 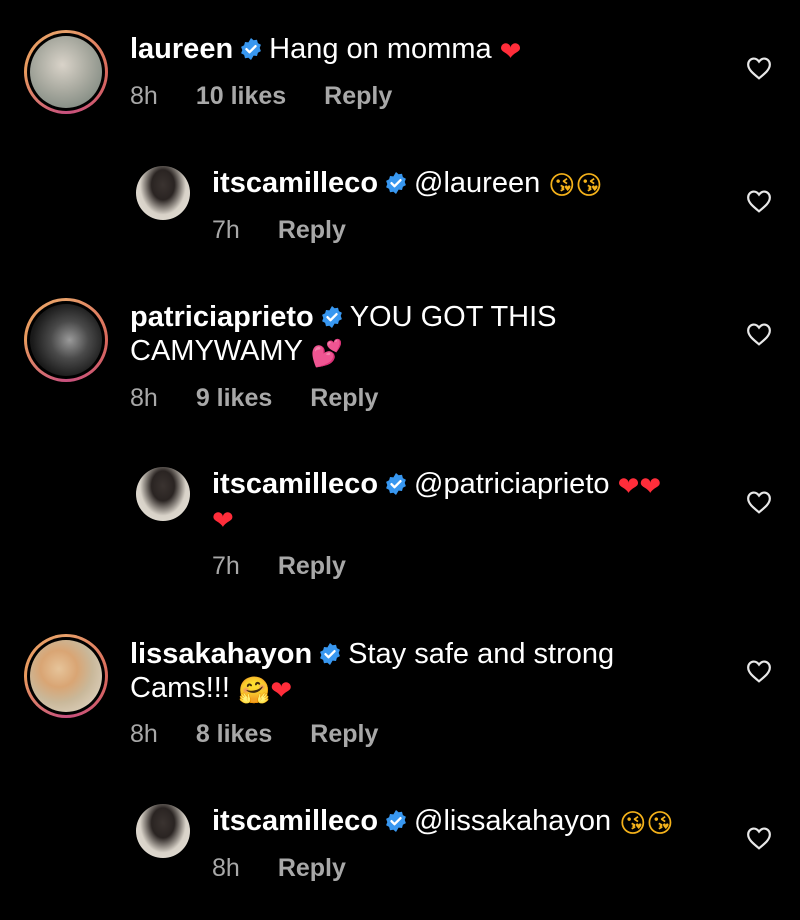 I want to click on comment-body: itscamilleco @laureen 😘😘, so click(x=452, y=183).